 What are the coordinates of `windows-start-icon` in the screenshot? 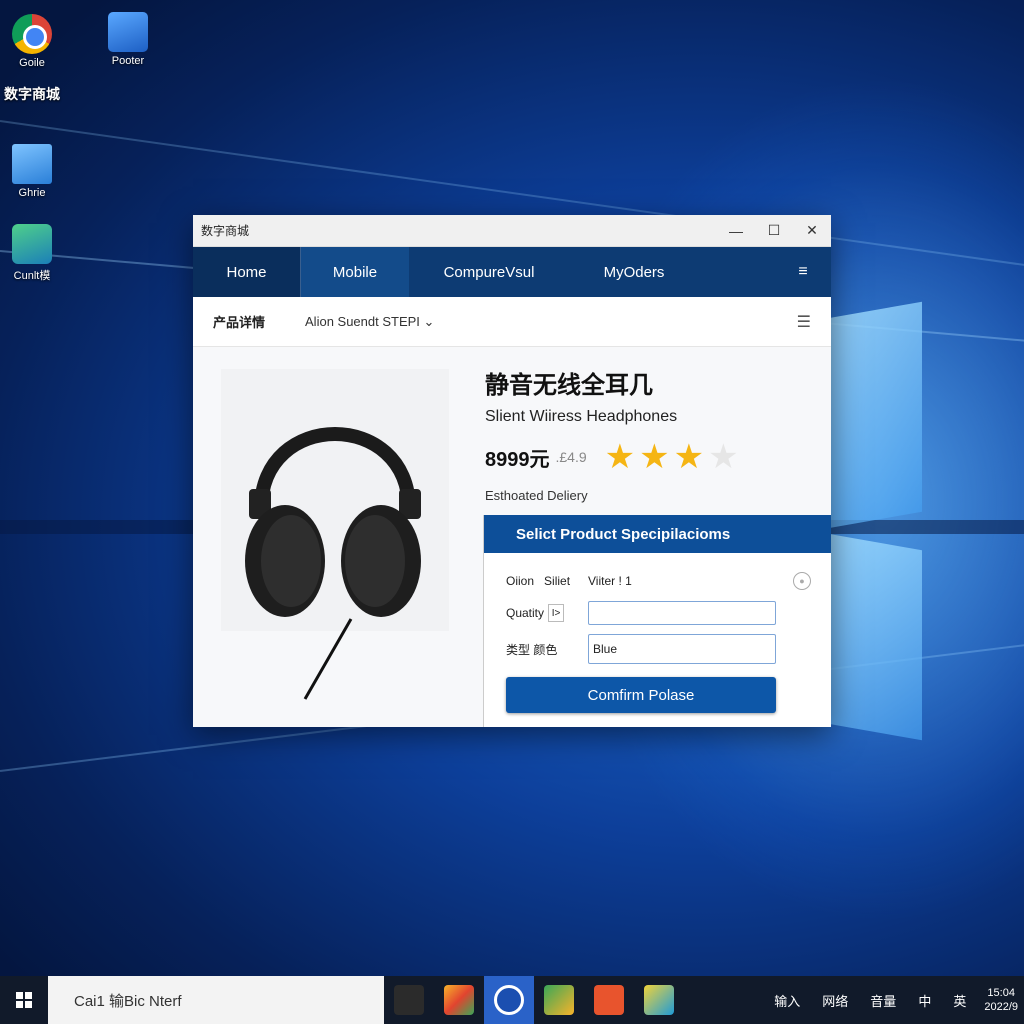 It's located at (24, 1000).